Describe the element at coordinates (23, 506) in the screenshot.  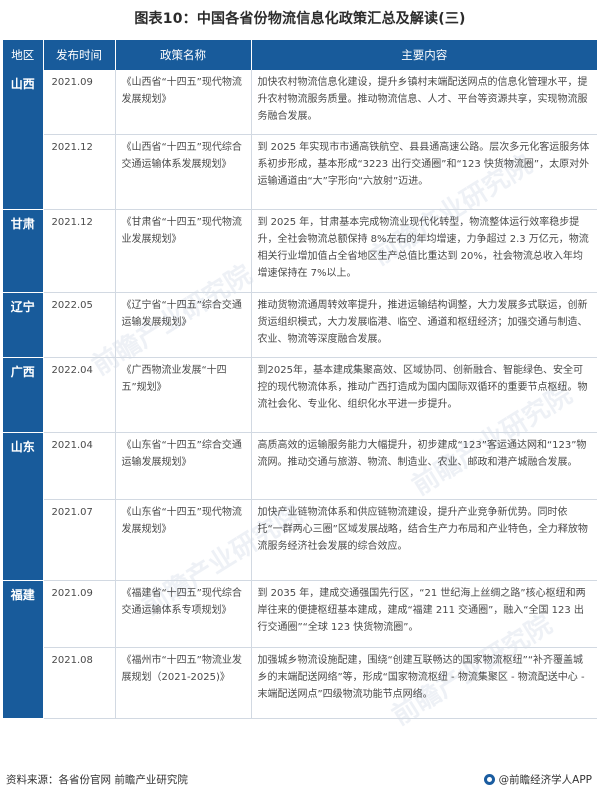
I see `region-cell: 山东` at that location.